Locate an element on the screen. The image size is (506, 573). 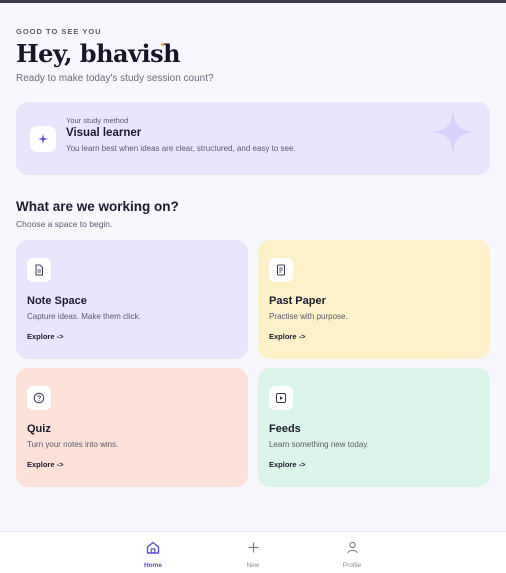
plus-icon is located at coordinates (253, 550).